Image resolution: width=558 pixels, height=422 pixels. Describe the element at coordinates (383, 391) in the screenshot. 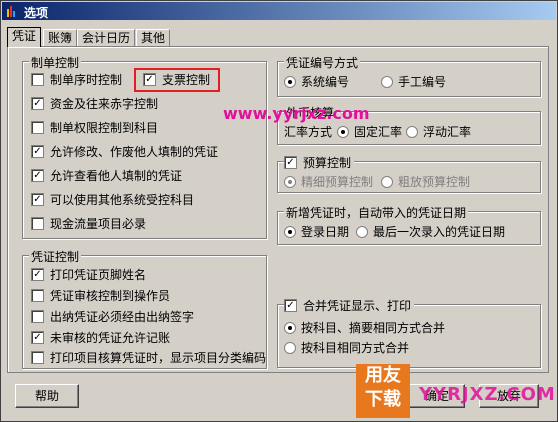

I see `watermark-logo: 用友 下载` at that location.